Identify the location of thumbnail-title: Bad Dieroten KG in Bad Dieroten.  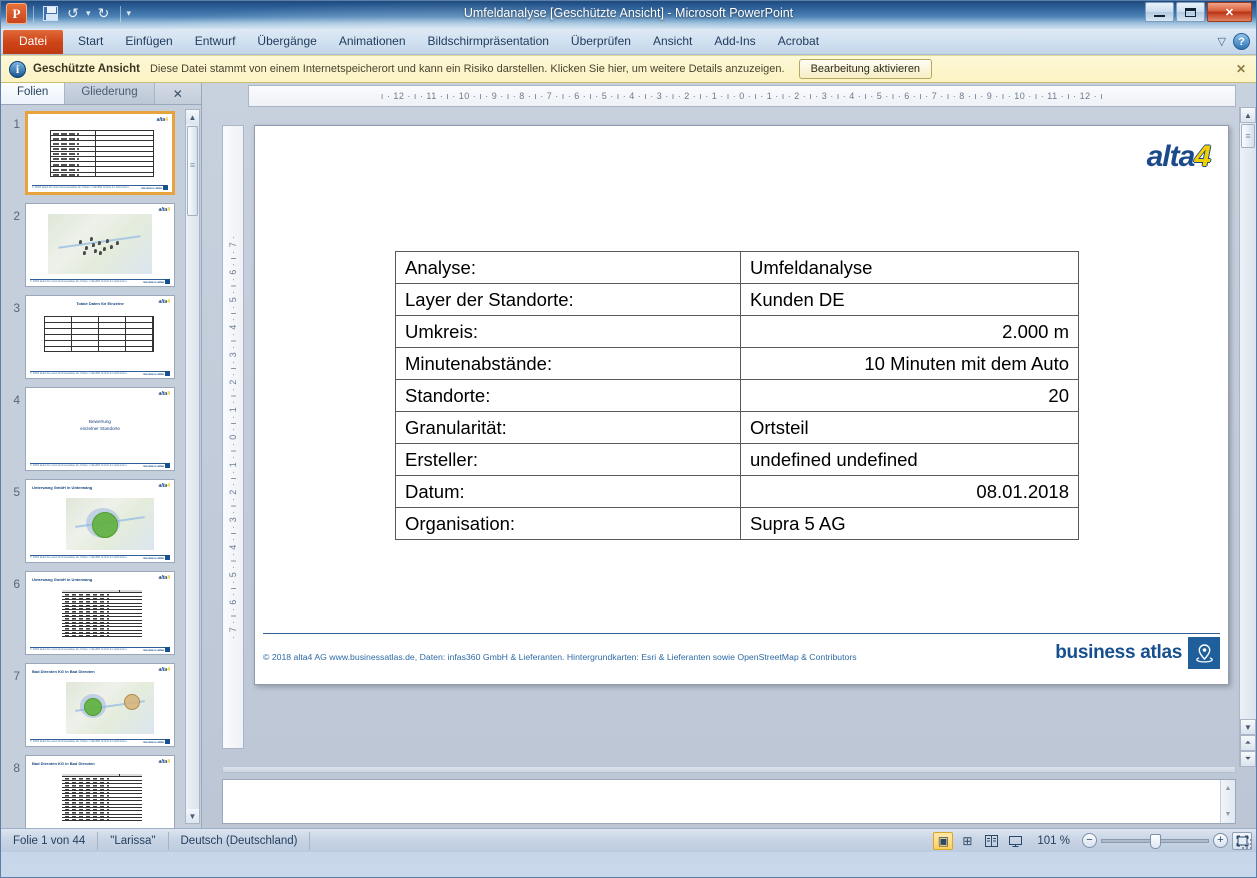
(63, 671).